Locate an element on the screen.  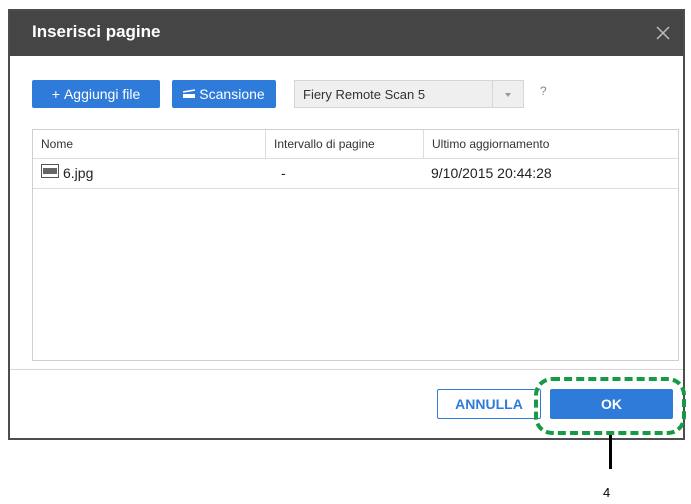
column-header-last-updated: Ultimo aggiornamento is located at coordinates (550, 144).